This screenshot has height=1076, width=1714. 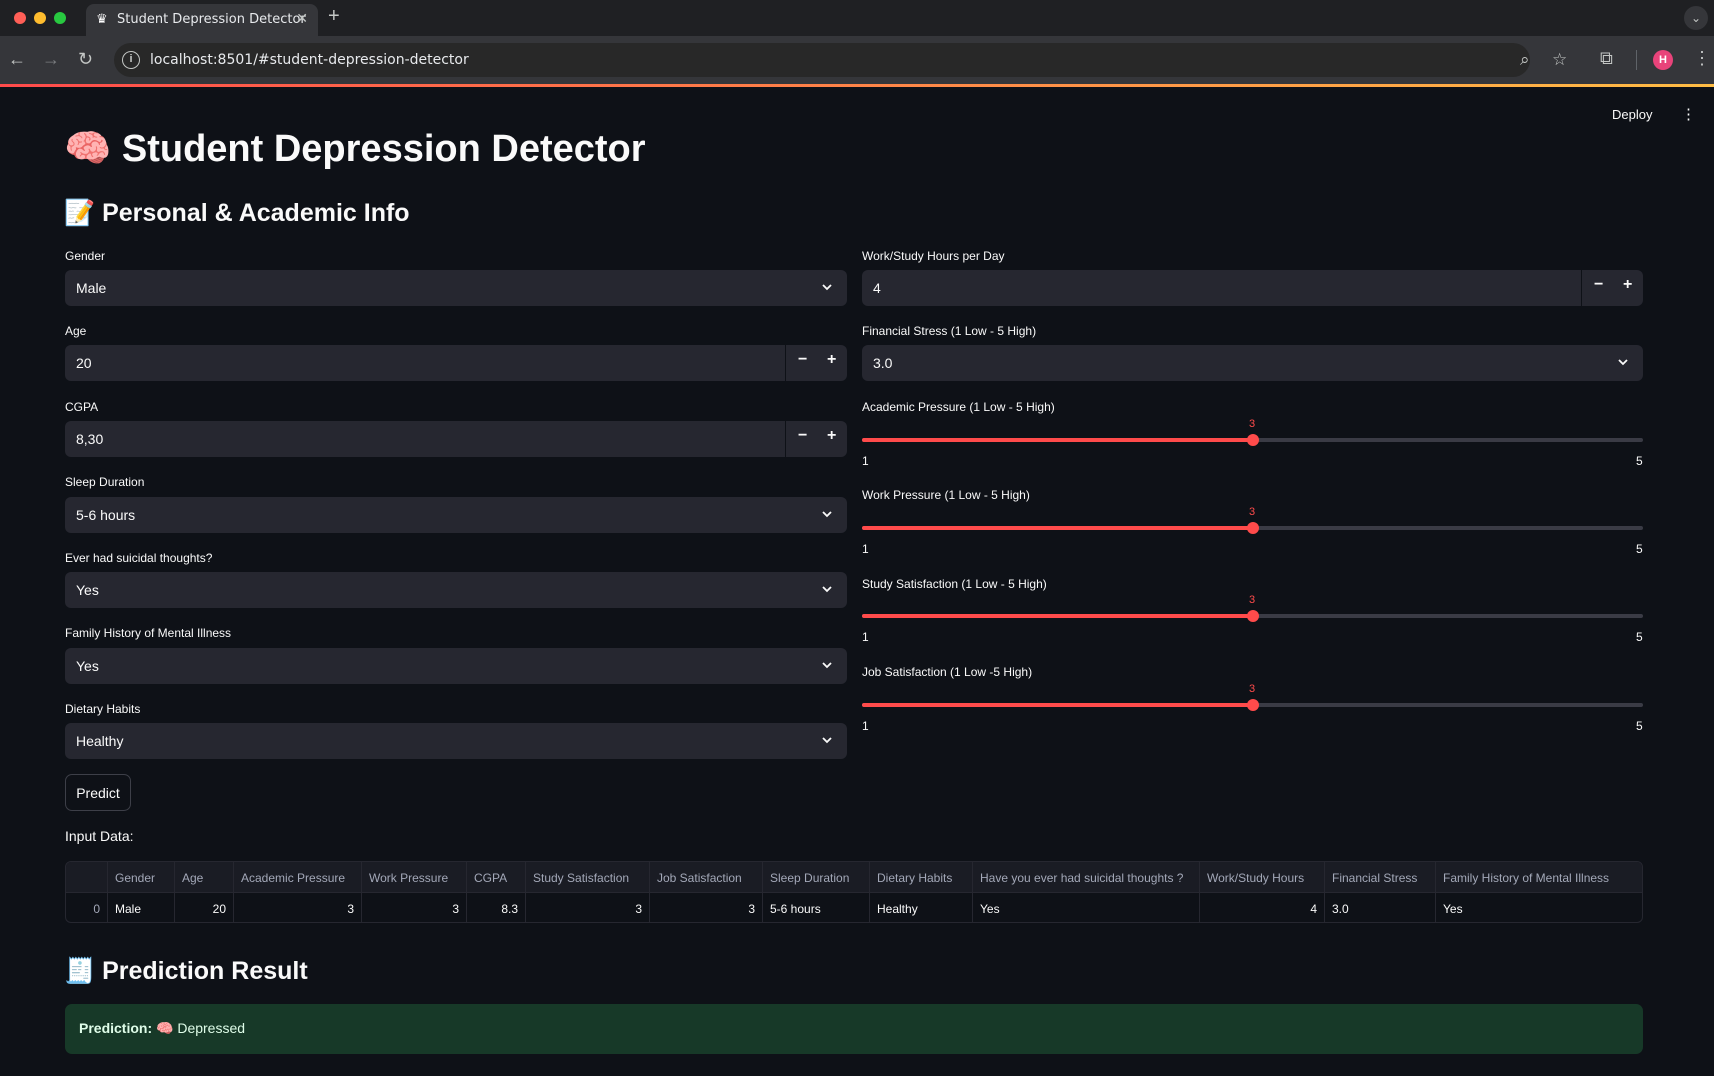 I want to click on tab-search-button: ⌄, so click(x=1696, y=18).